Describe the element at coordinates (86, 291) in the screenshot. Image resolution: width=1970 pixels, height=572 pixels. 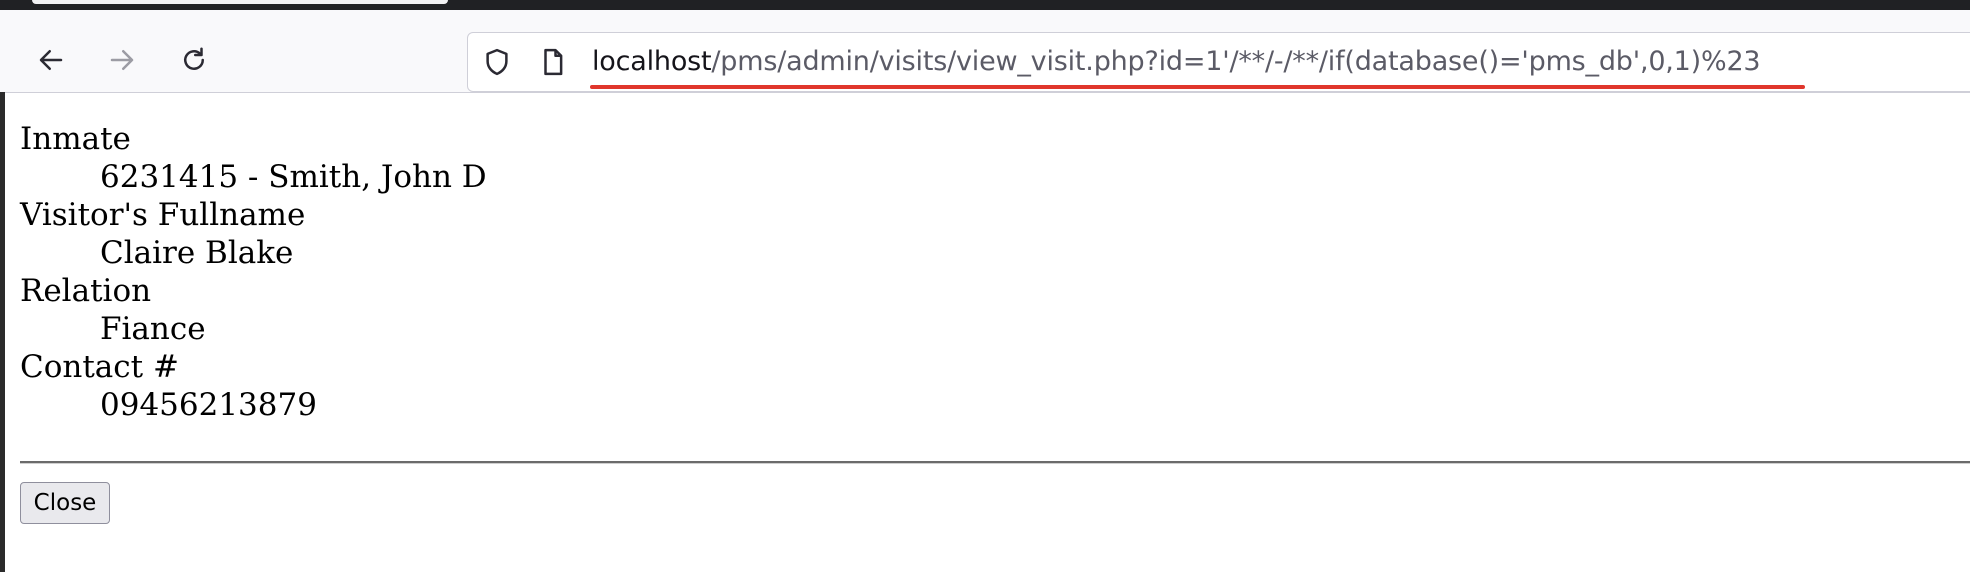
I see `relation-label: Relation` at that location.